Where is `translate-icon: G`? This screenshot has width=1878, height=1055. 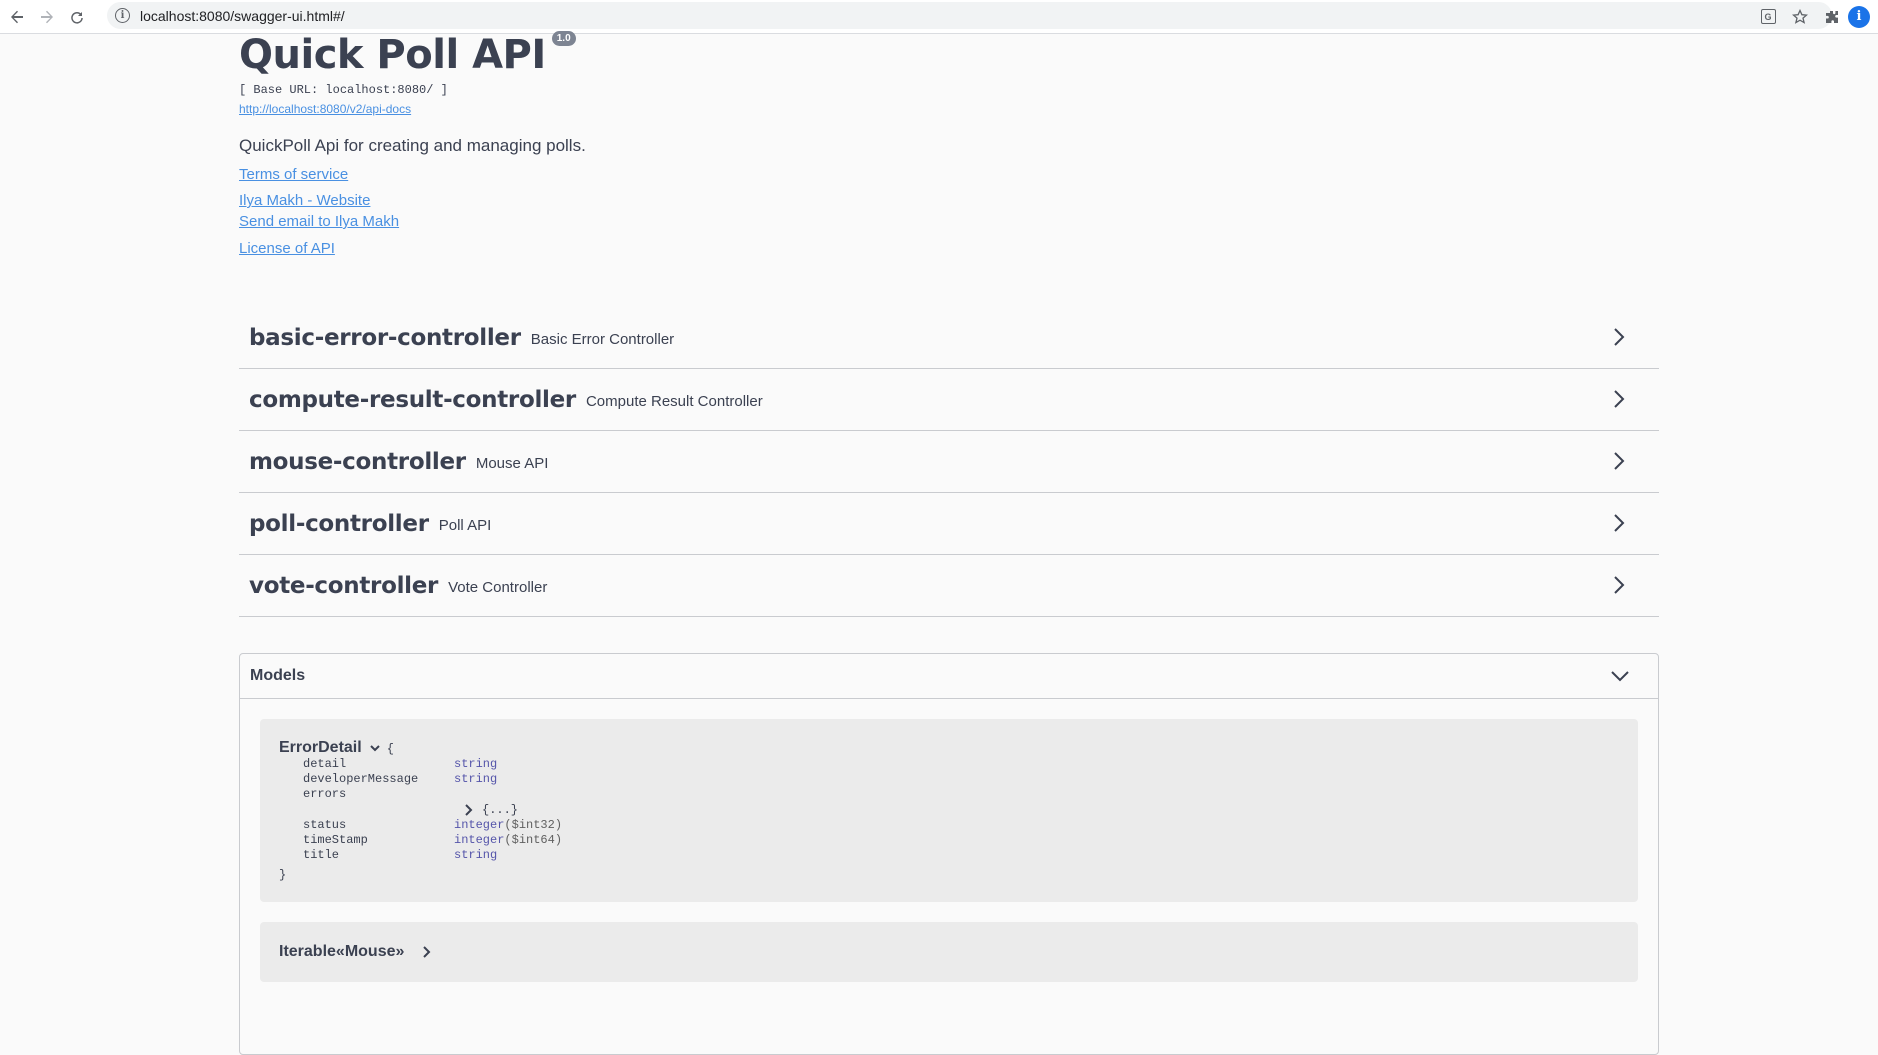 translate-icon: G is located at coordinates (1768, 17).